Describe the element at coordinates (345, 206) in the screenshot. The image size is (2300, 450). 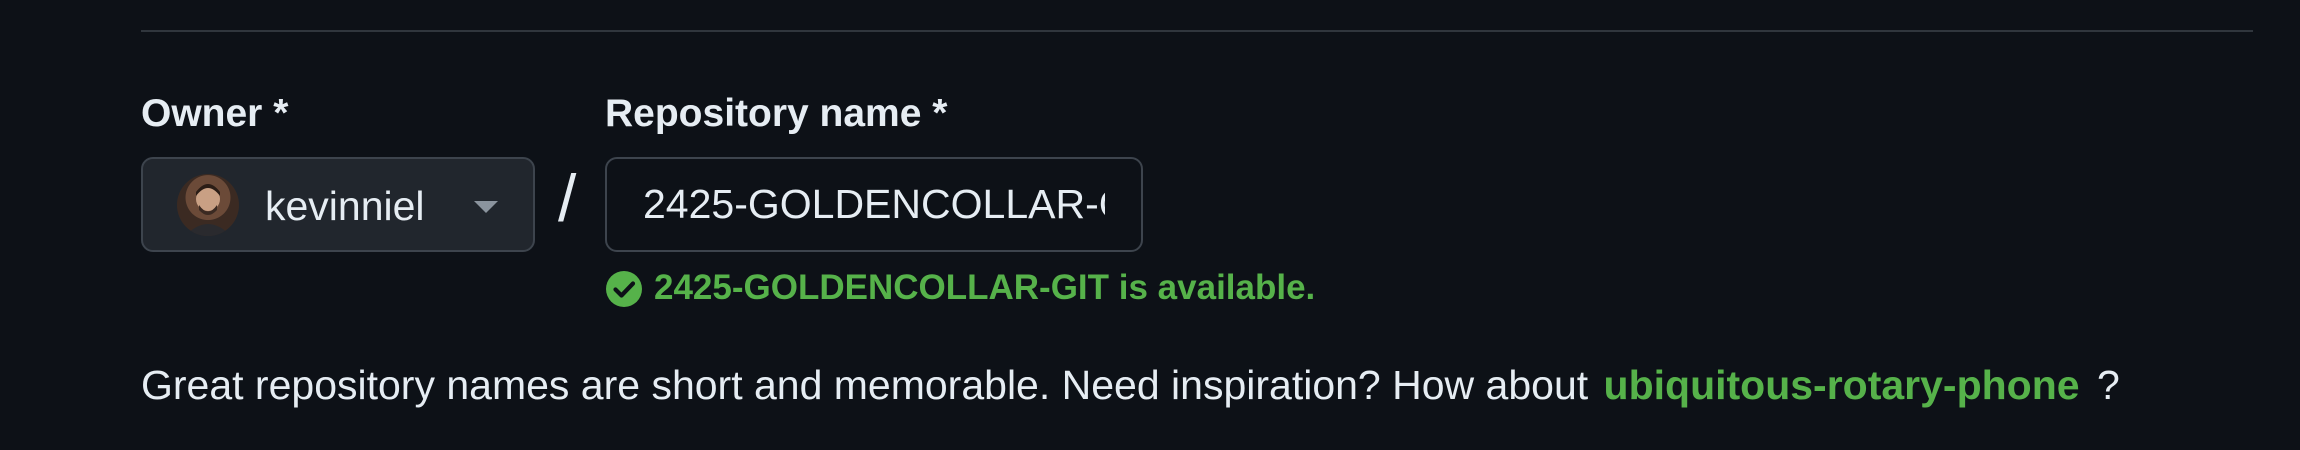
I see `owner-name: kevinniel` at that location.